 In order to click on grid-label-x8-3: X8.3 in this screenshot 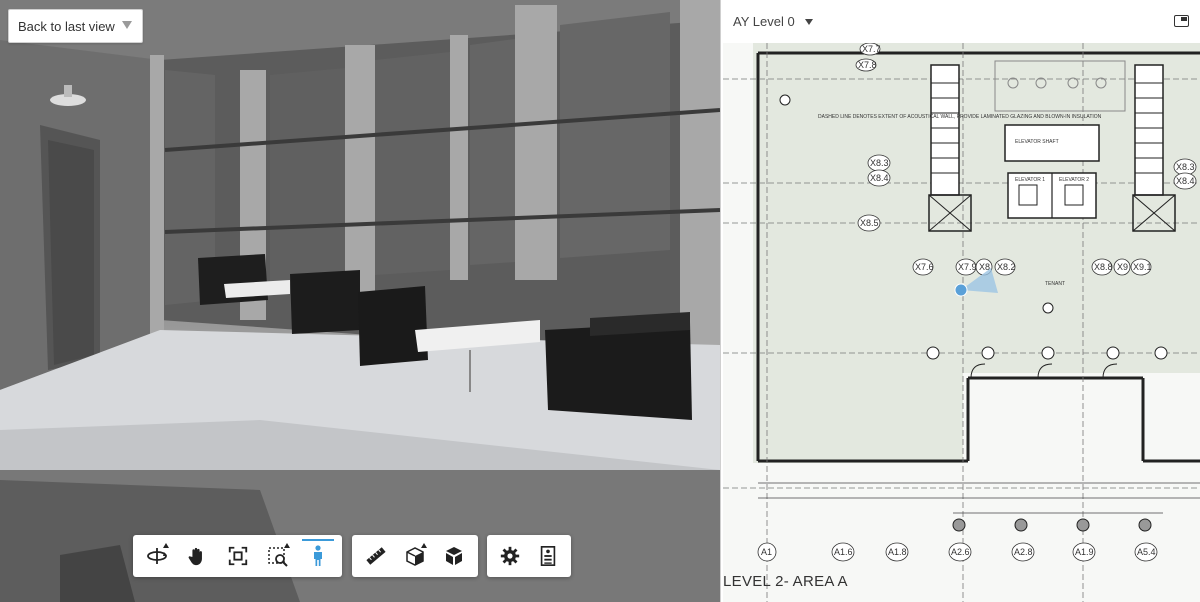, I will do `click(879, 163)`.